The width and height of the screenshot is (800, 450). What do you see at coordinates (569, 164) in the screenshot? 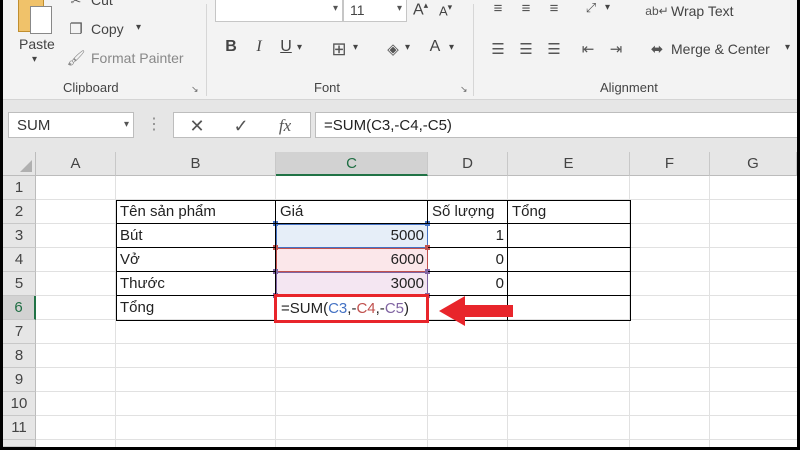
I see `column-header-e: E` at bounding box center [569, 164].